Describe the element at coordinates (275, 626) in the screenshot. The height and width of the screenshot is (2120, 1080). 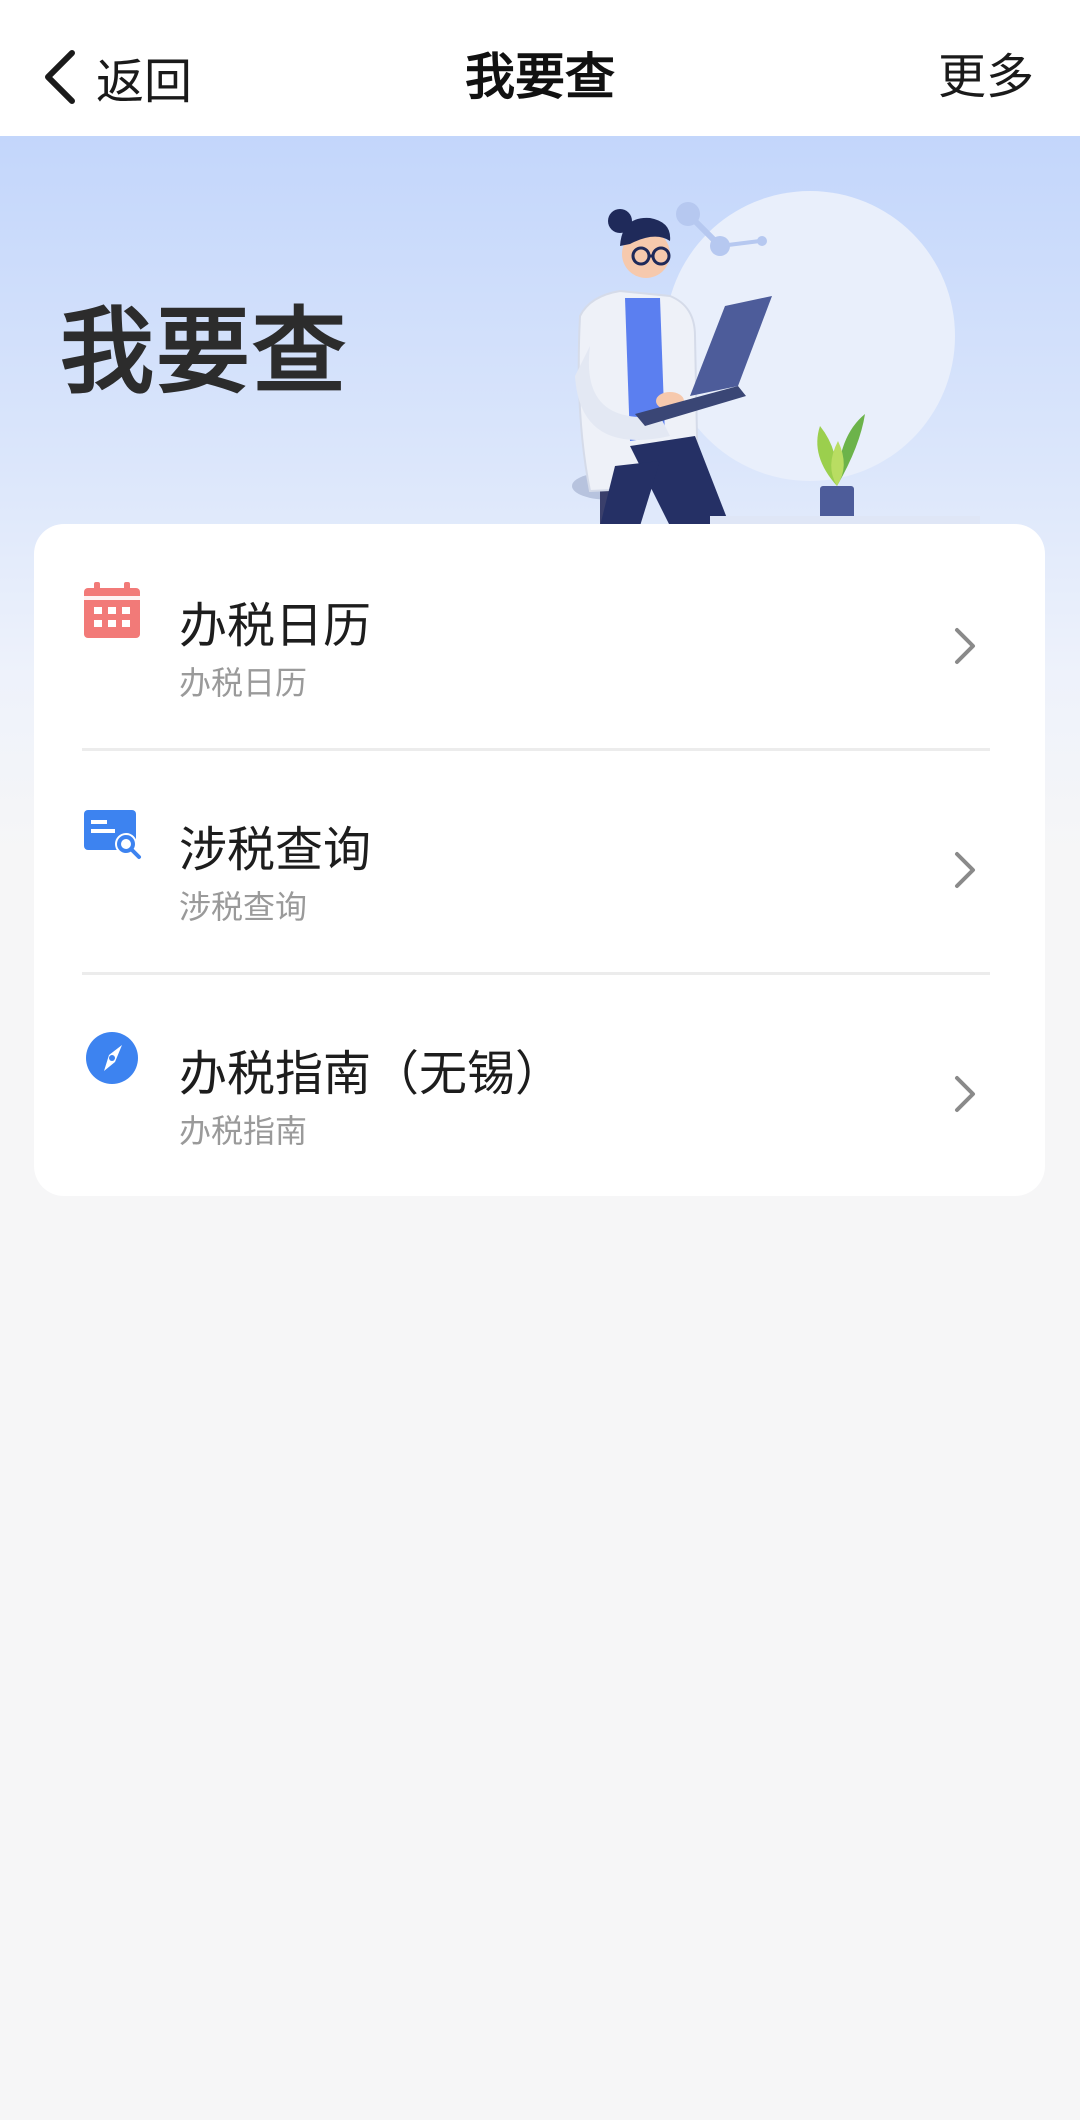
I see `menu-item-title: 办税日历` at that location.